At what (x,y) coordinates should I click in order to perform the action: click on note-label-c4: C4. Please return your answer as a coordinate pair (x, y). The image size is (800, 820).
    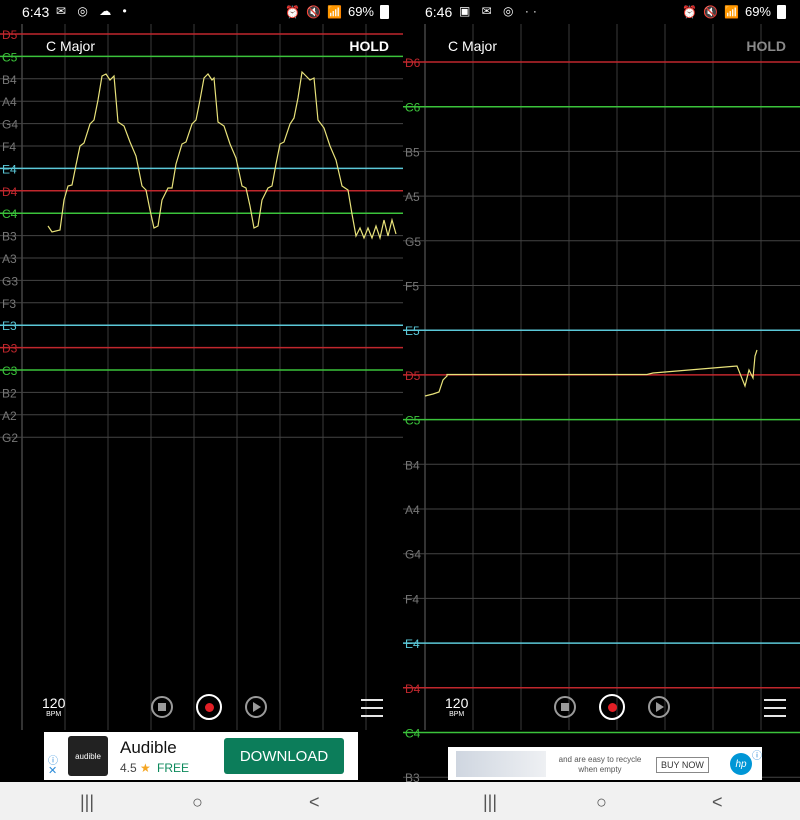
    Looking at the image, I should click on (10, 214).